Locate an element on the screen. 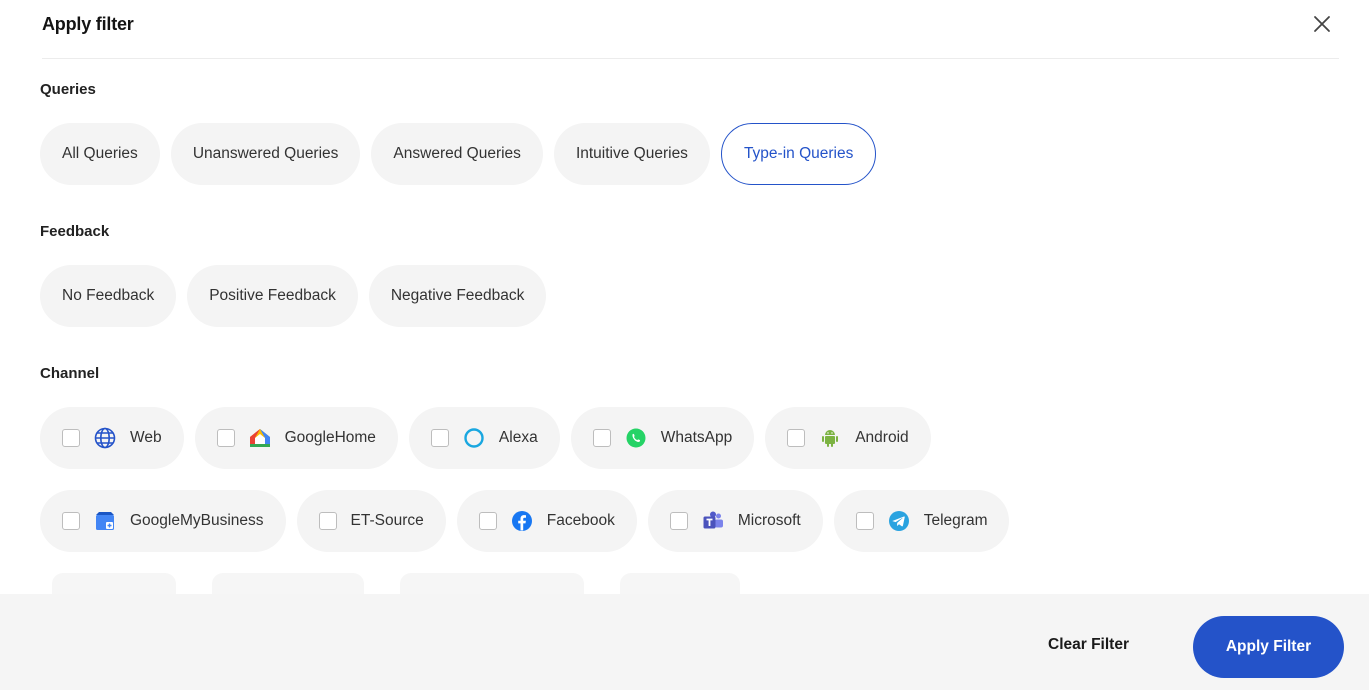  channel-chip-googlehome: GoogleHome is located at coordinates (296, 438).